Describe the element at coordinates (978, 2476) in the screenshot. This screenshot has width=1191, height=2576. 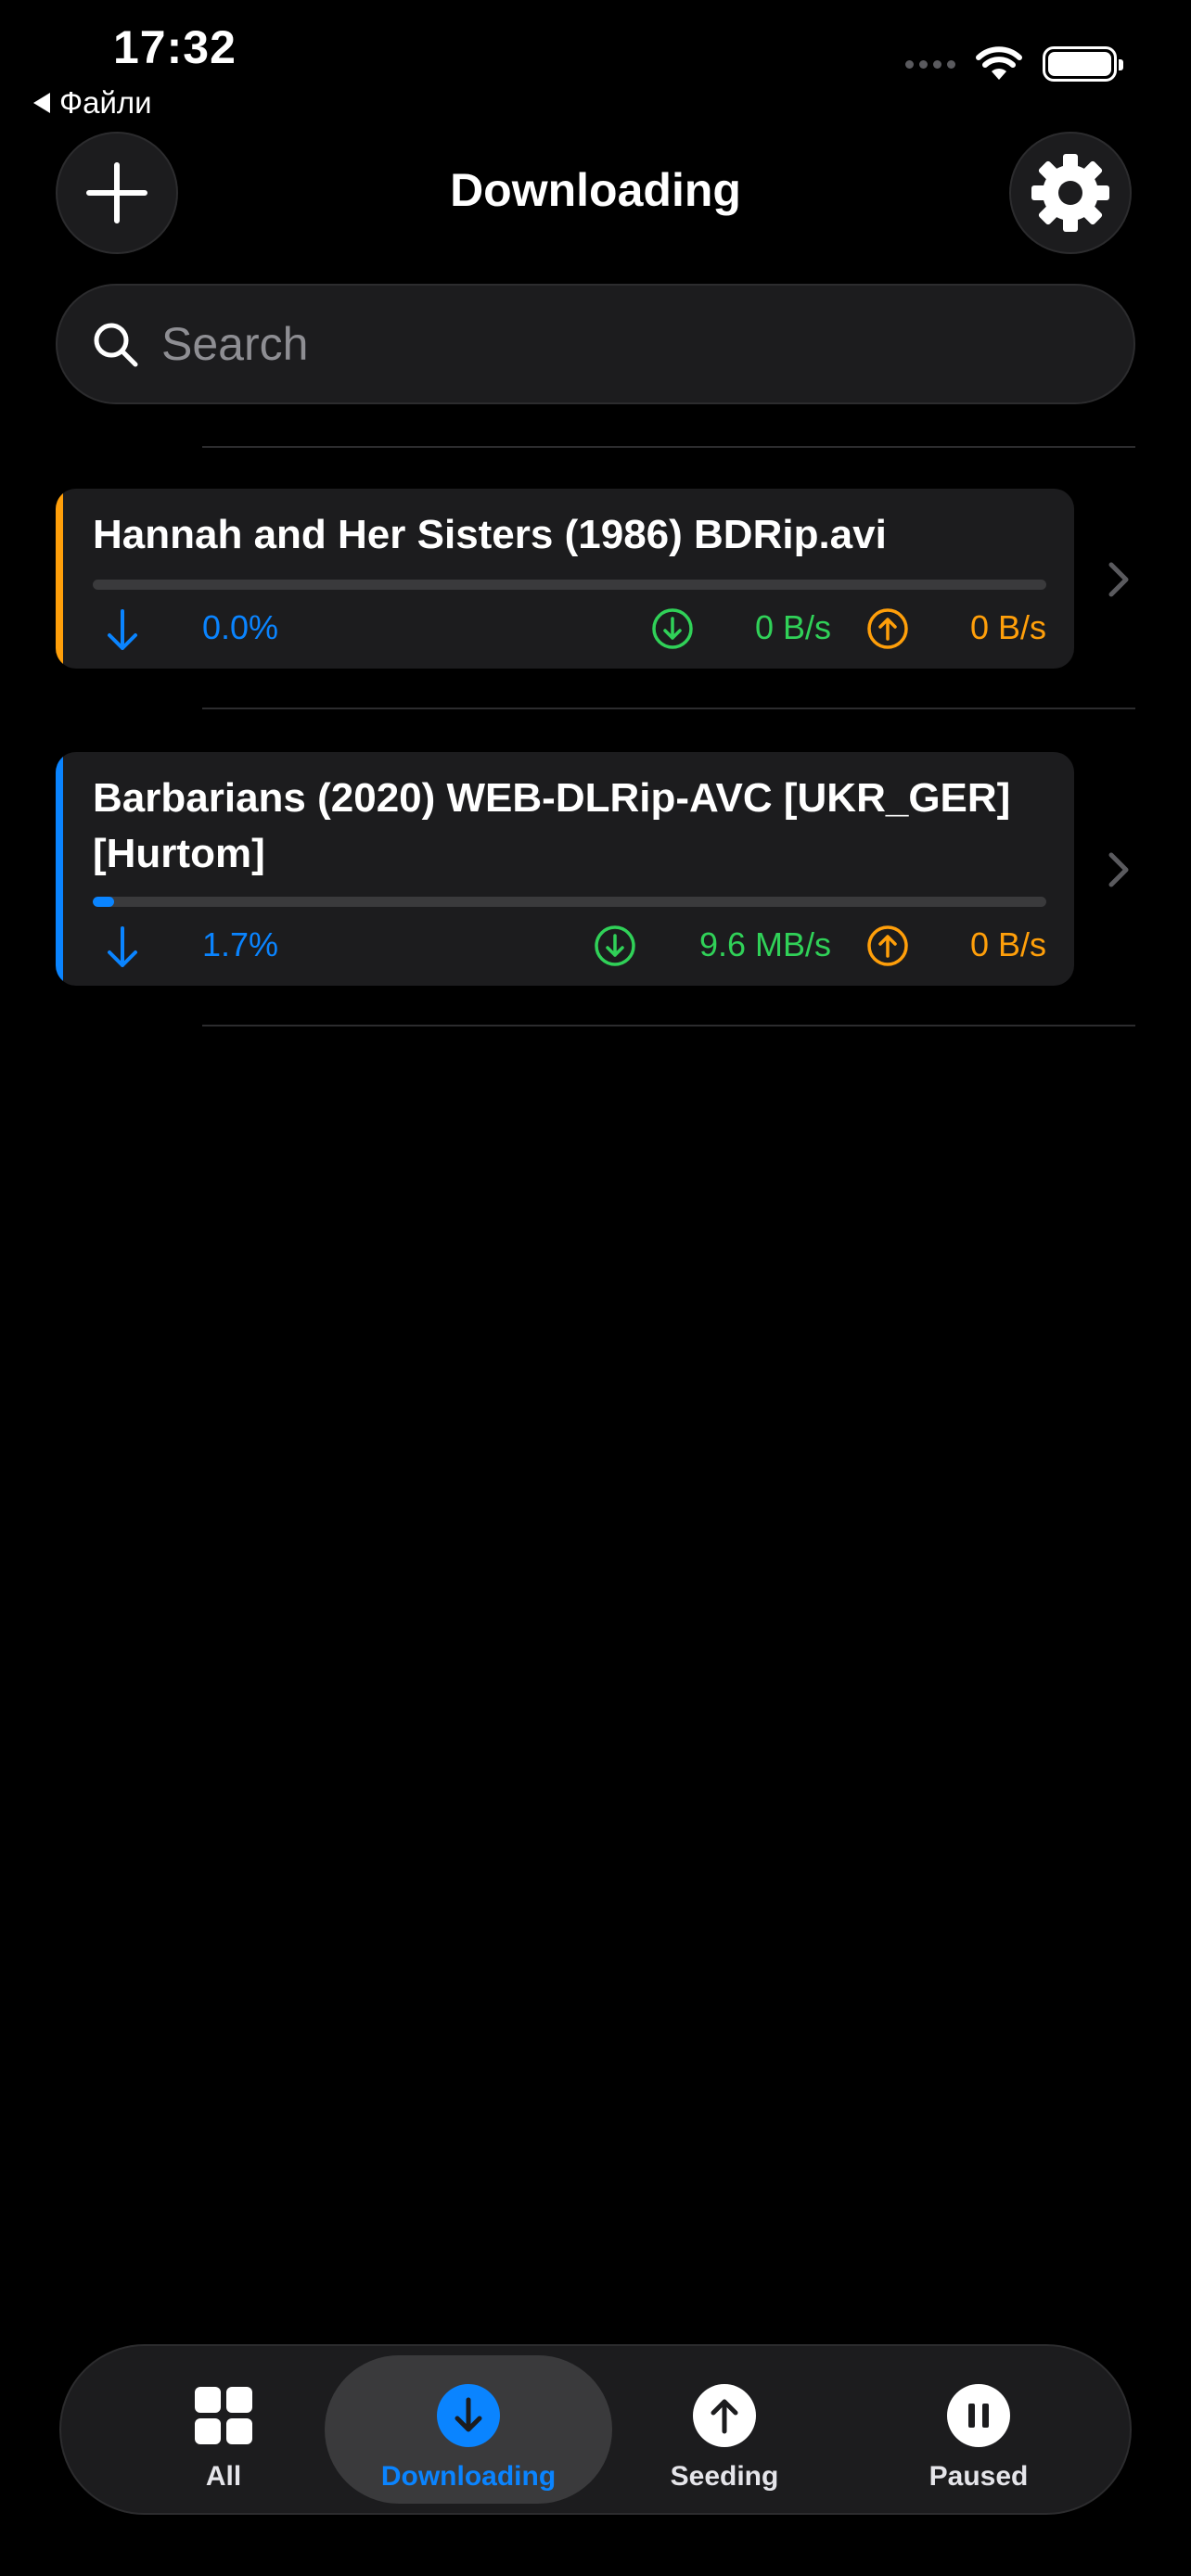
I see `tab-label: Paused` at that location.